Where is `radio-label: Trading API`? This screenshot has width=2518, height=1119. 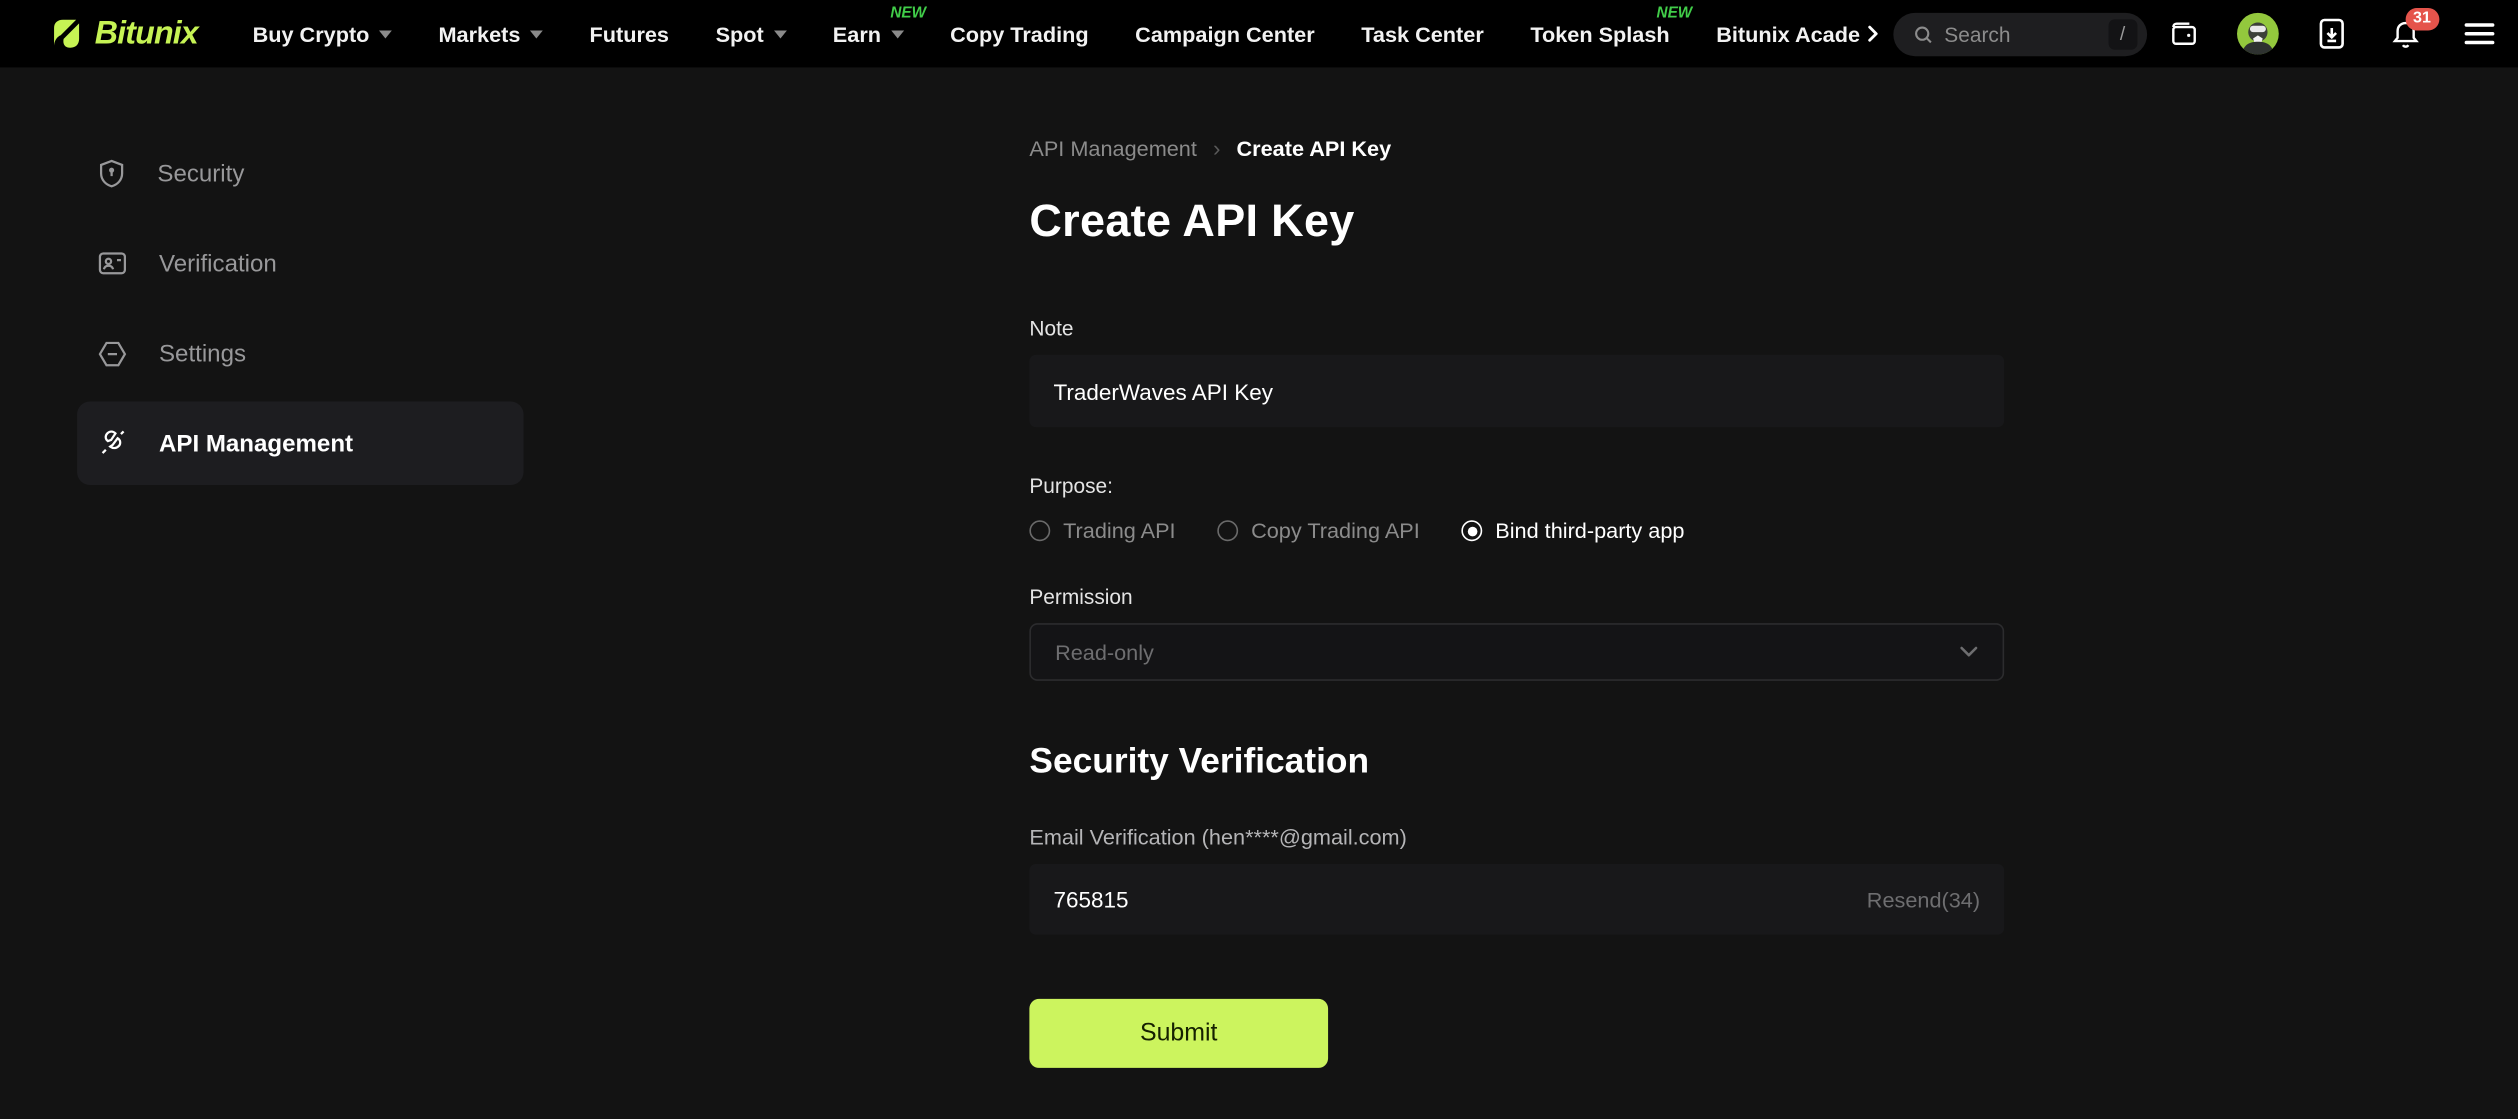
radio-label: Trading API is located at coordinates (1119, 530).